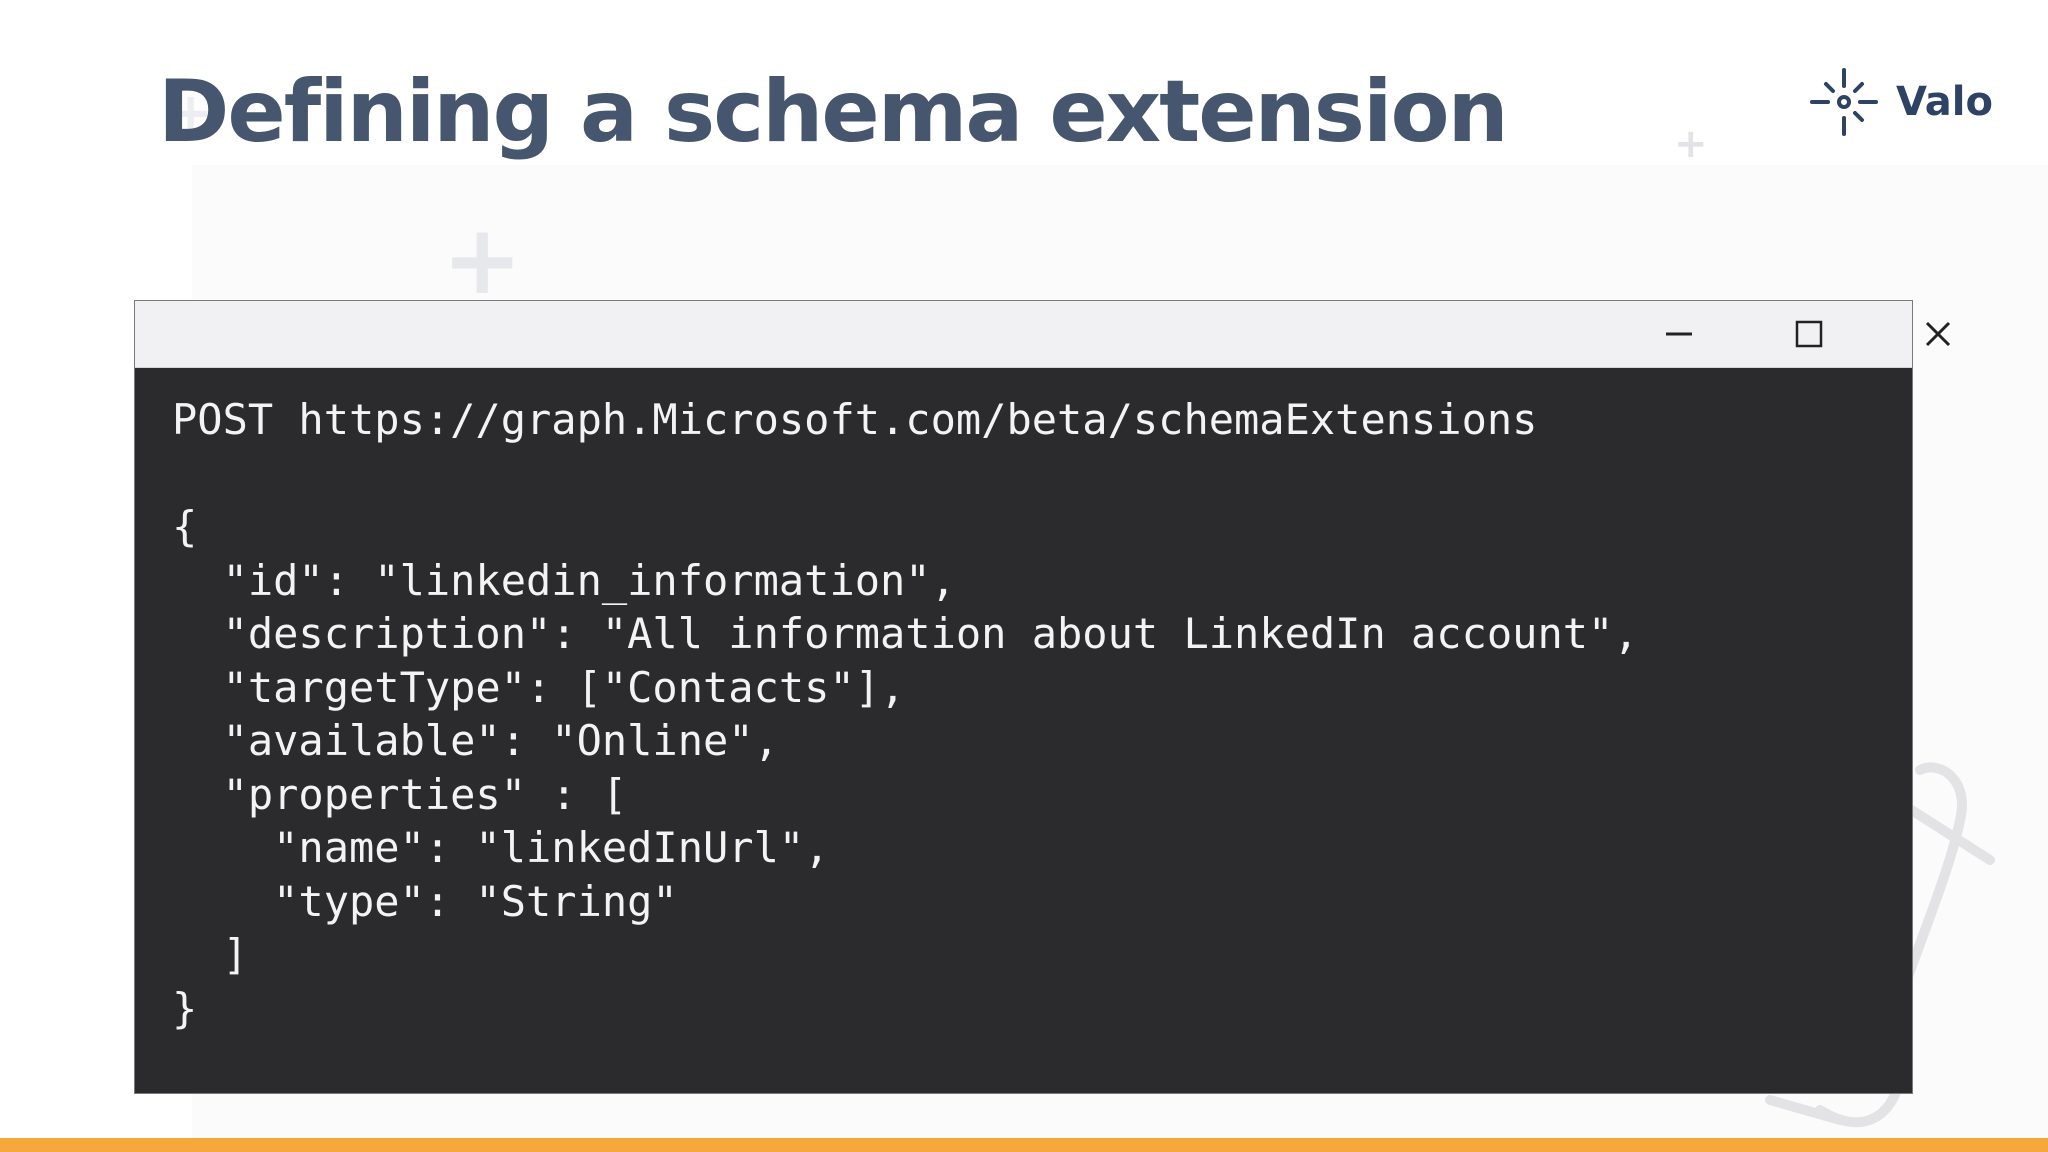  I want to click on window-titlebar, so click(1043, 334).